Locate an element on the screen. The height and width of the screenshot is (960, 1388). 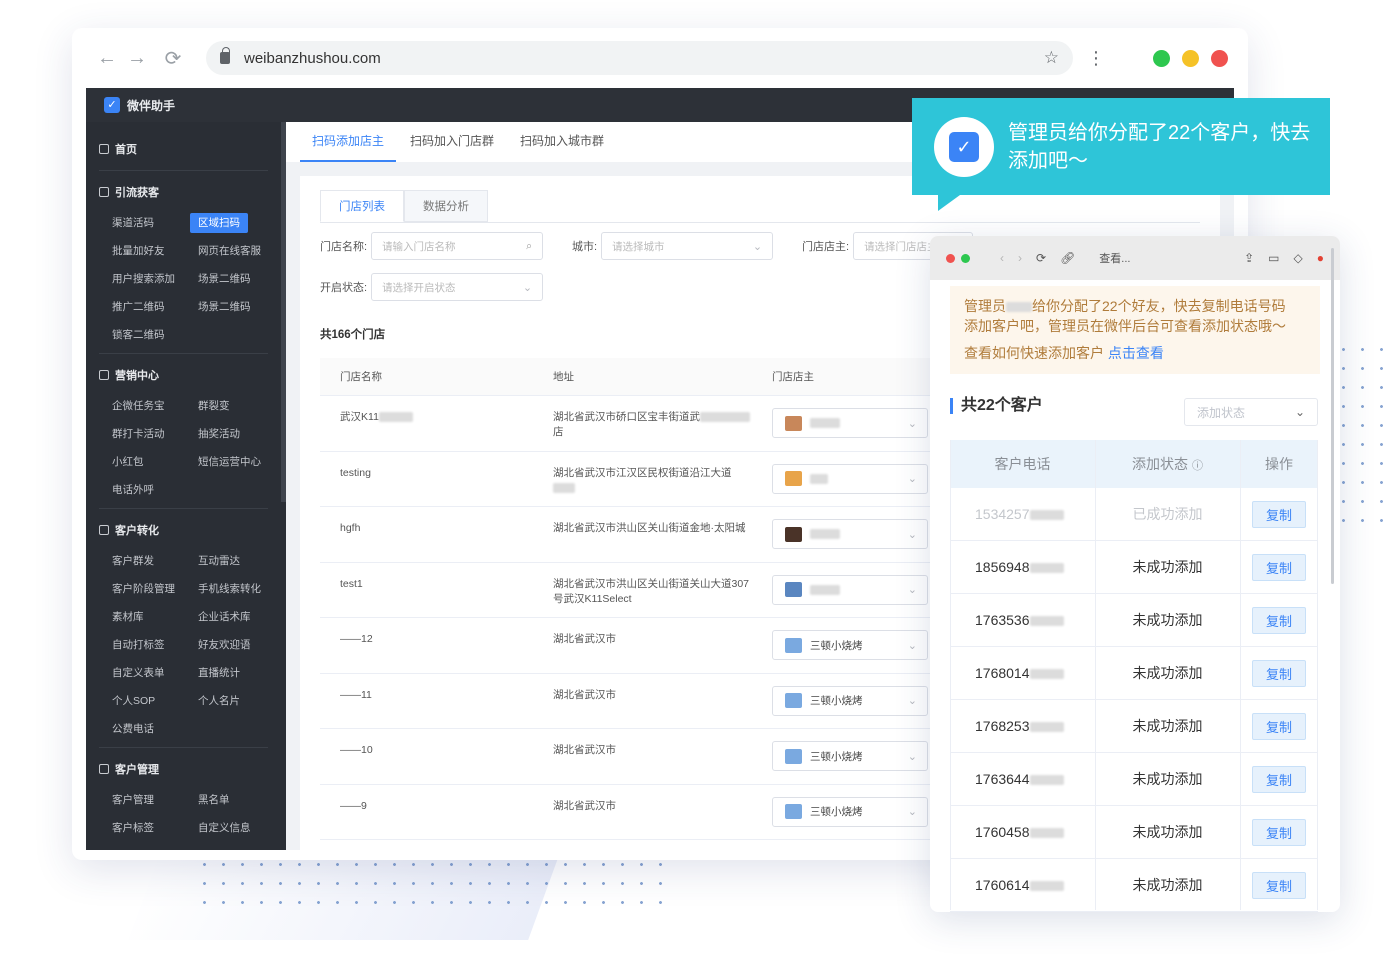
sidebar-item: 推广二维码 is located at coordinates (155, 307).